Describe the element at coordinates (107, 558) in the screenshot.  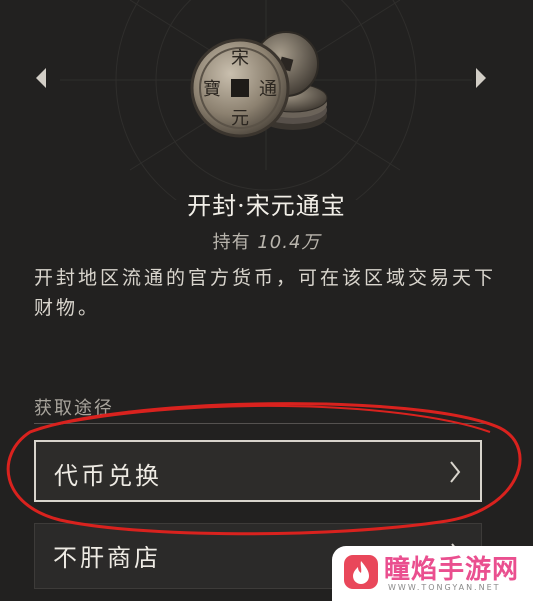
I see `option-label: 不肝商店` at that location.